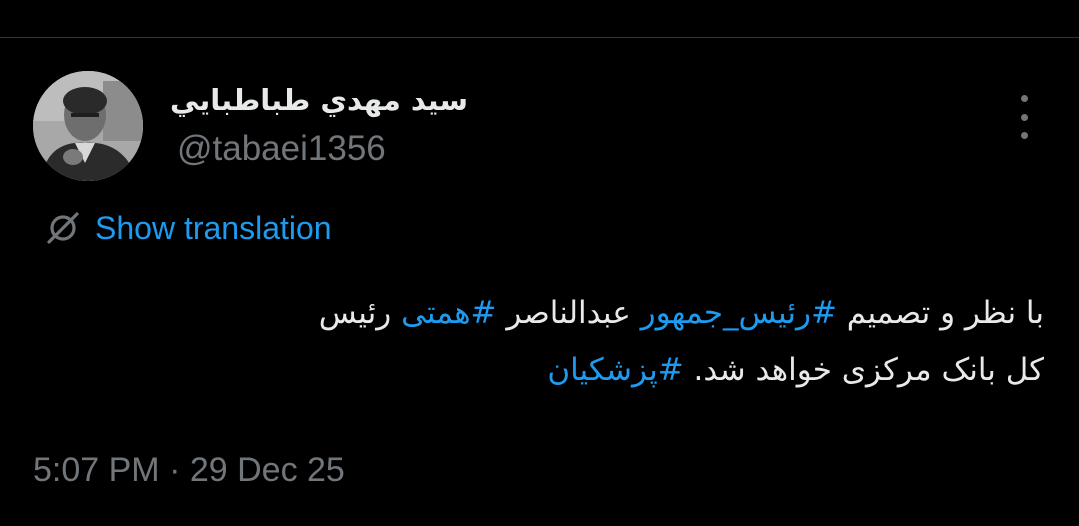  I want to click on more-vertical-icon, so click(1024, 98).